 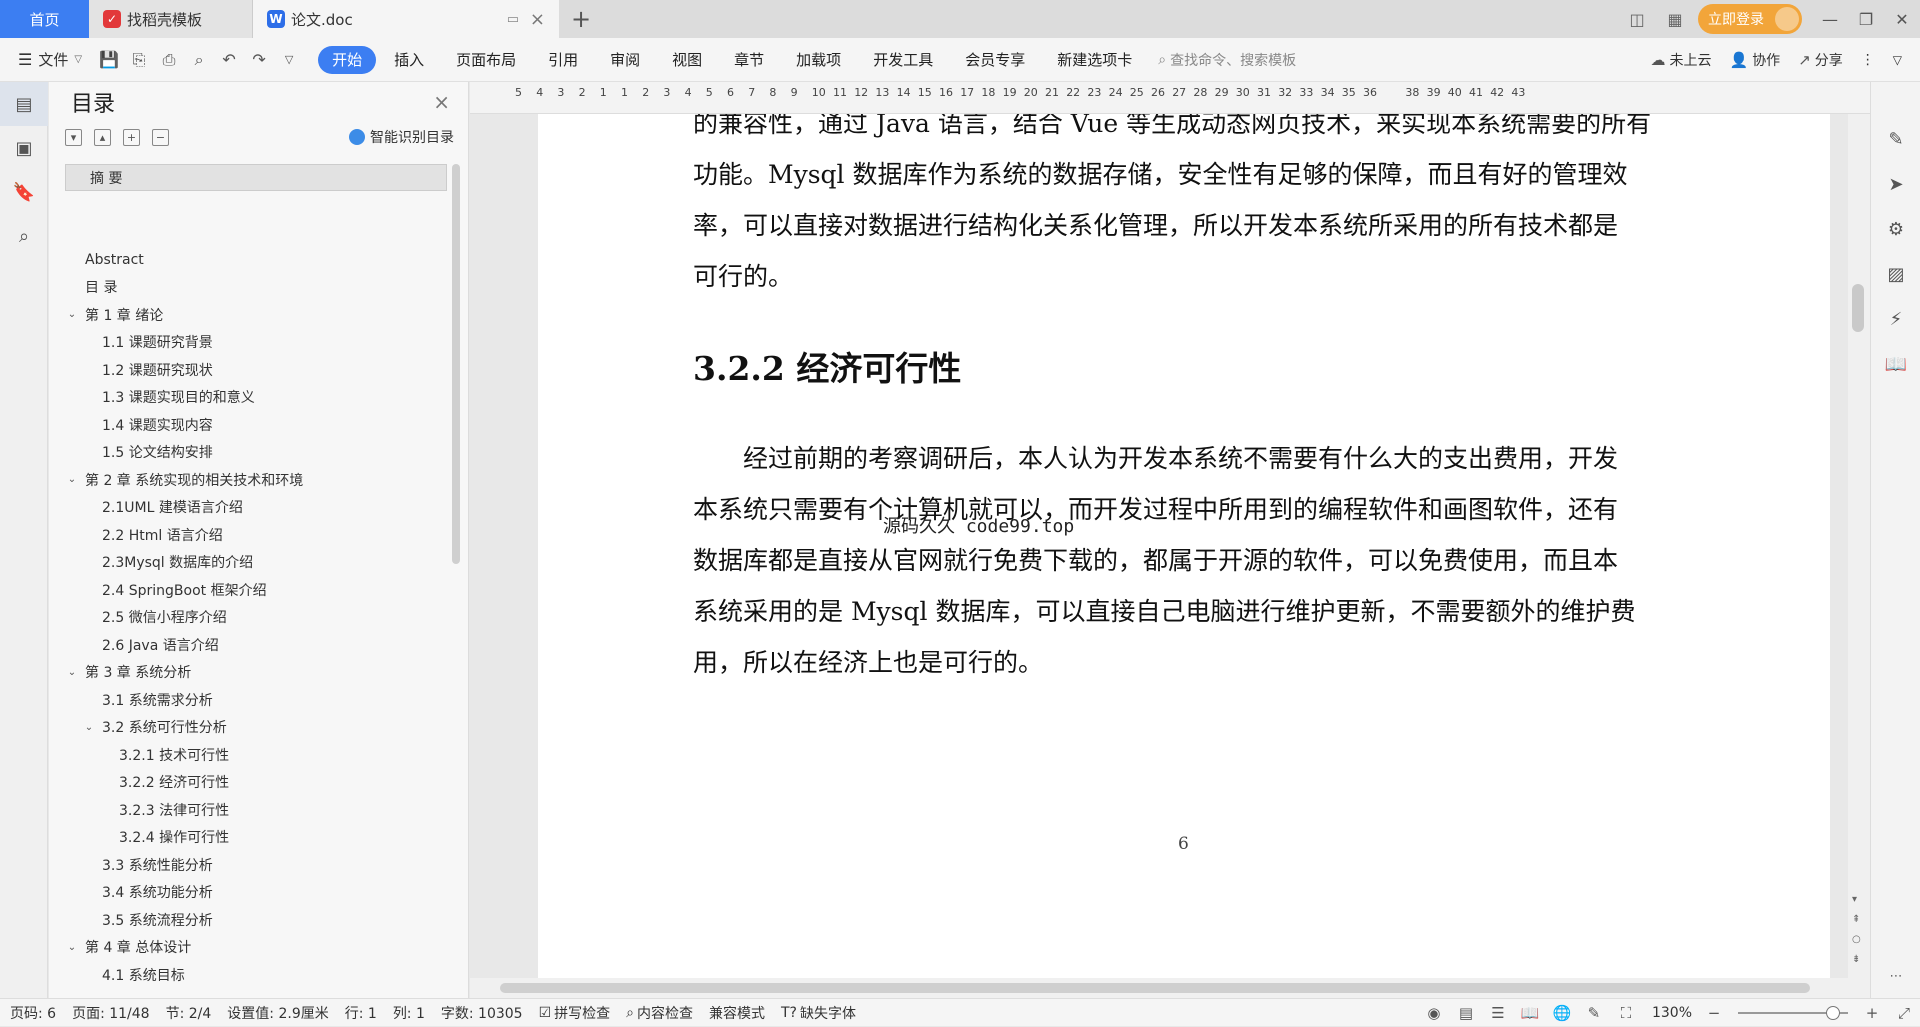 What do you see at coordinates (256, 508) in the screenshot?
I see `toc-item: 2.1UML 建模语言介绍` at bounding box center [256, 508].